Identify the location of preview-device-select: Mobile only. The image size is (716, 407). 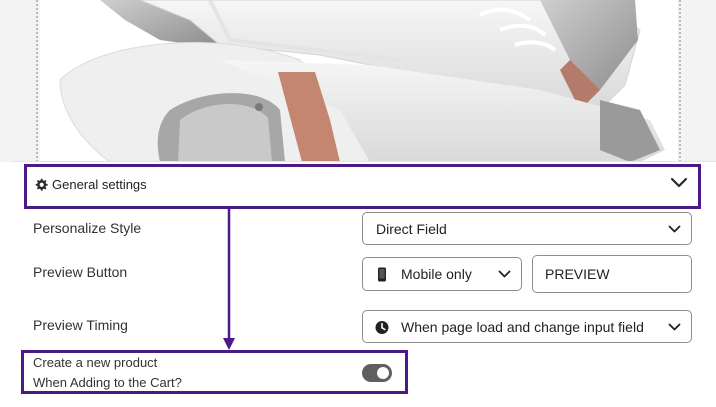
(442, 274).